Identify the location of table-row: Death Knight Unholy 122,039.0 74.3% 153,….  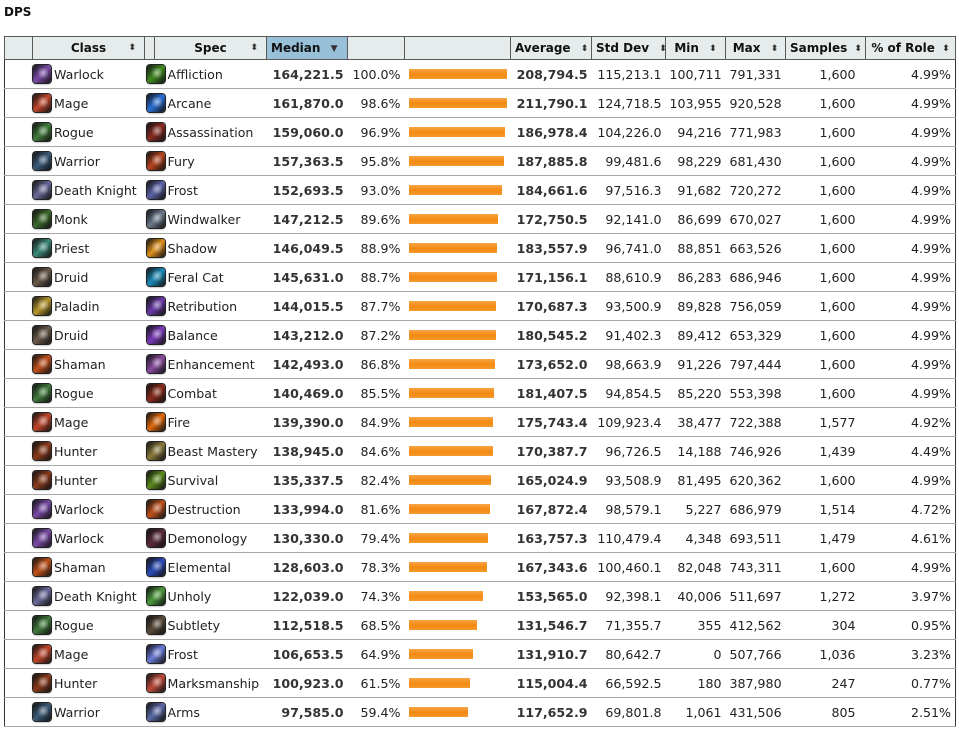
(480, 596).